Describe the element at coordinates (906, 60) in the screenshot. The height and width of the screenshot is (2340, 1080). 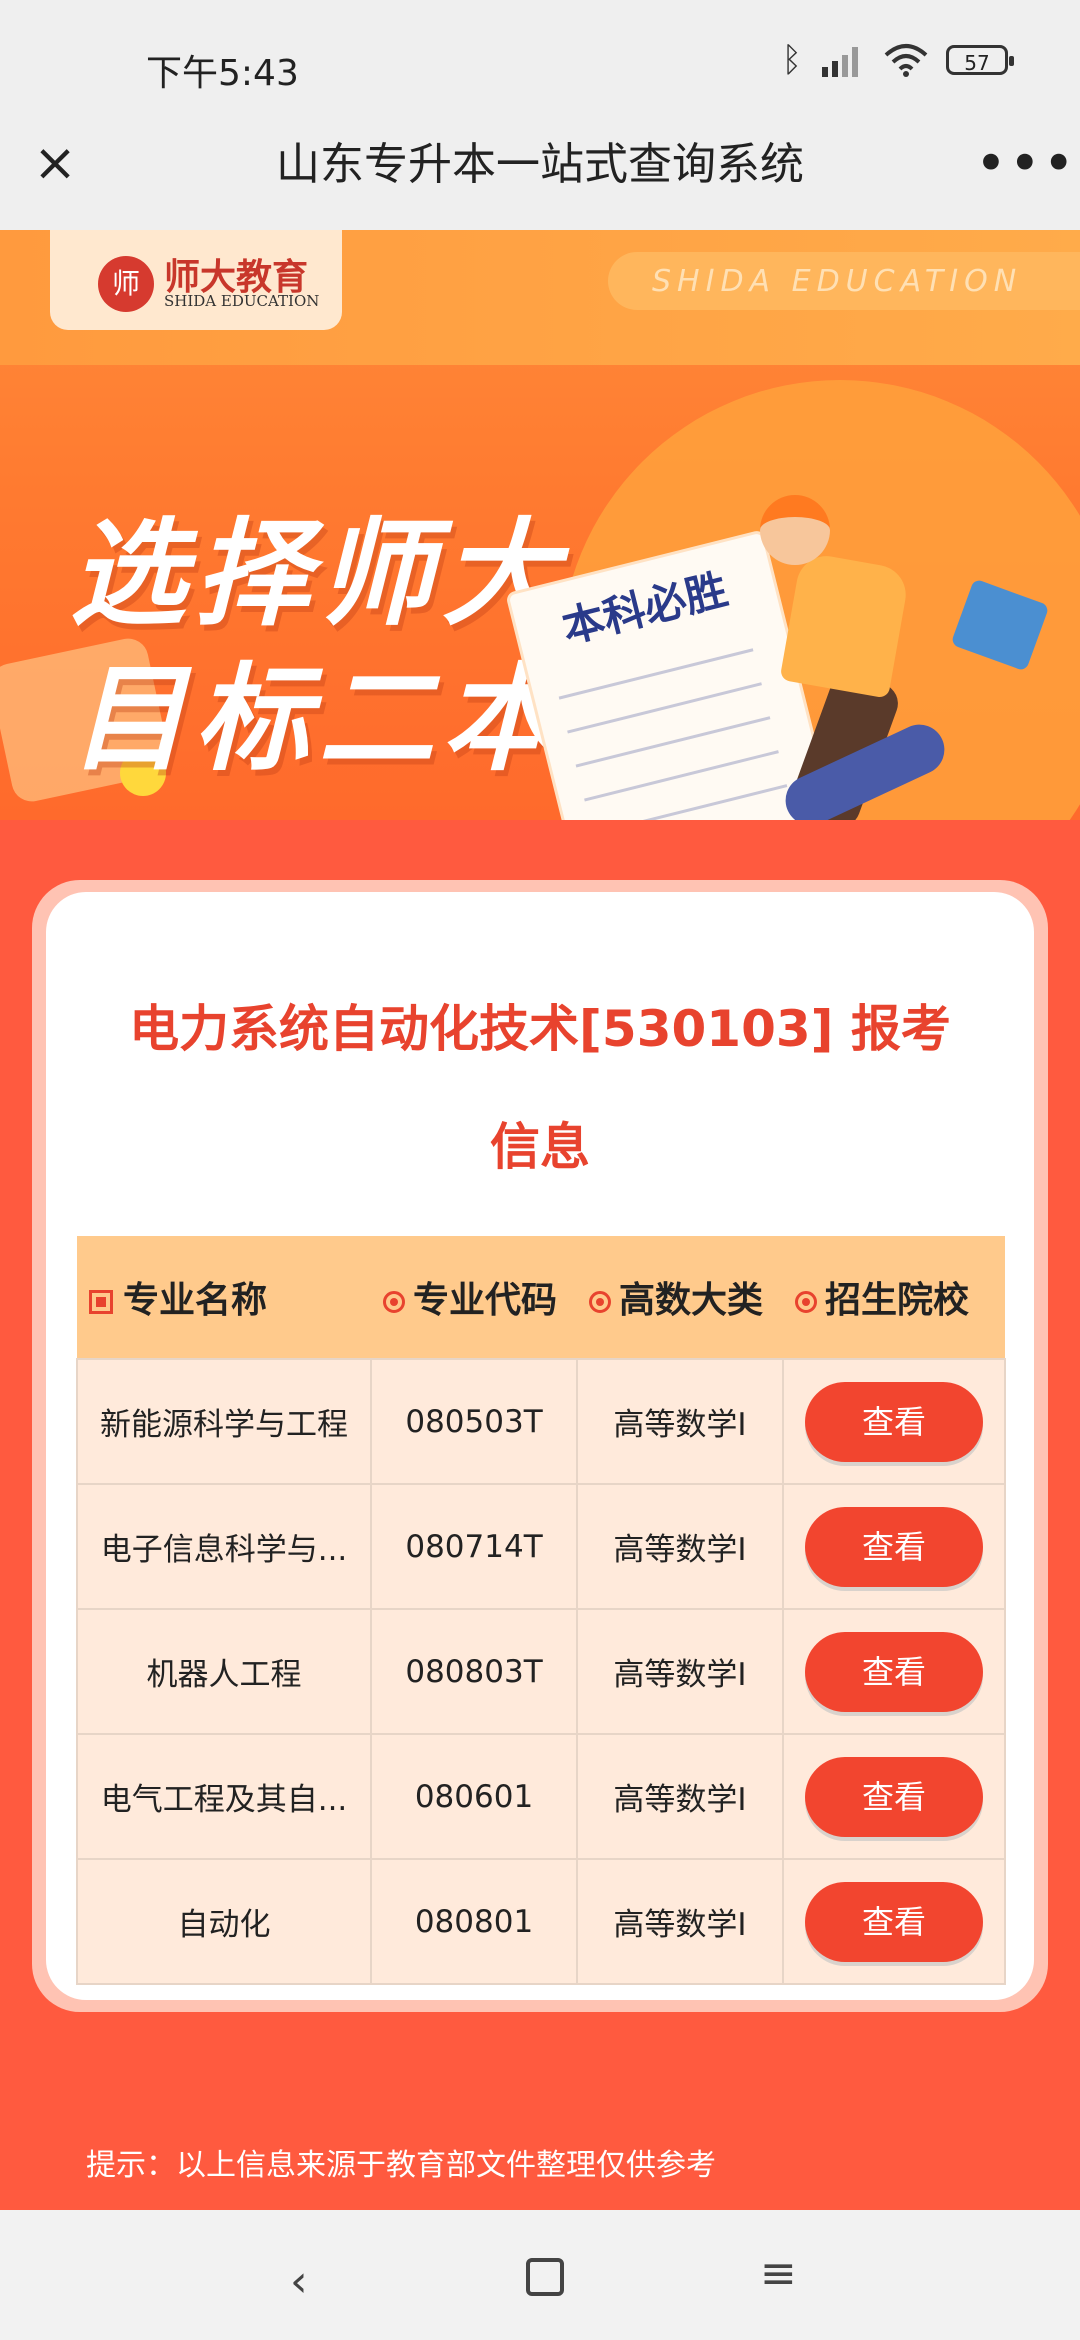
I see `wifi-icon` at that location.